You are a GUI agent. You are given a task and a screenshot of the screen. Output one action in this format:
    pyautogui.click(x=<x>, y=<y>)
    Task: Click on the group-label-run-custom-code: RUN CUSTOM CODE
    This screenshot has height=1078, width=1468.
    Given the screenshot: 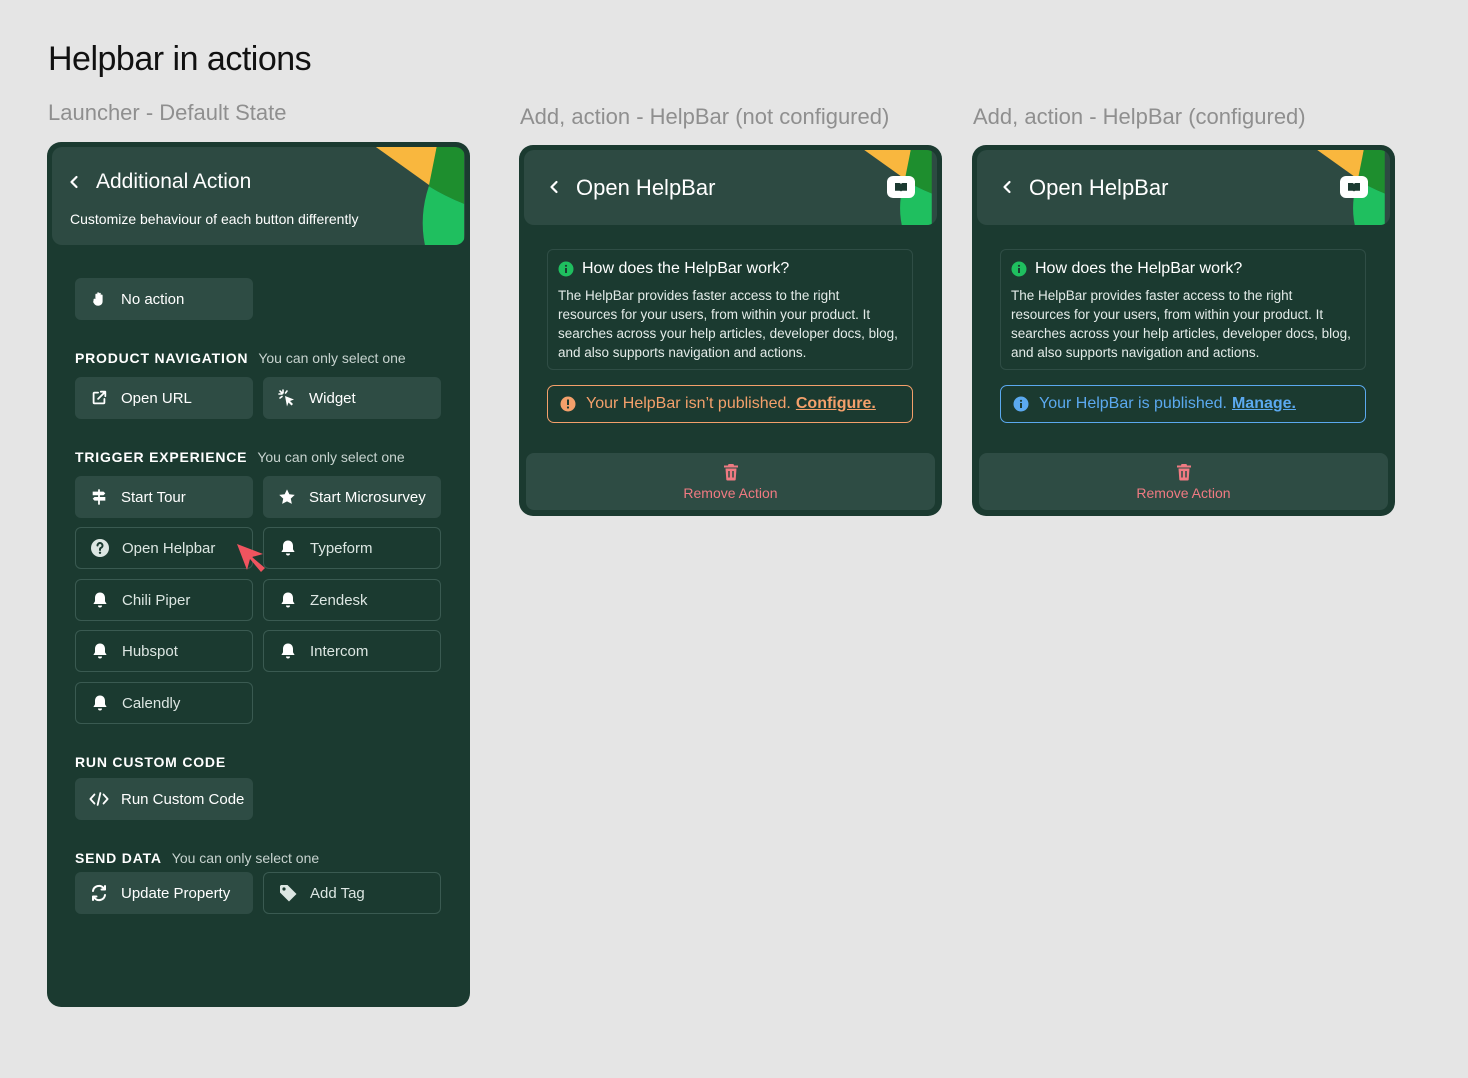 What is the action you would take?
    pyautogui.click(x=150, y=762)
    